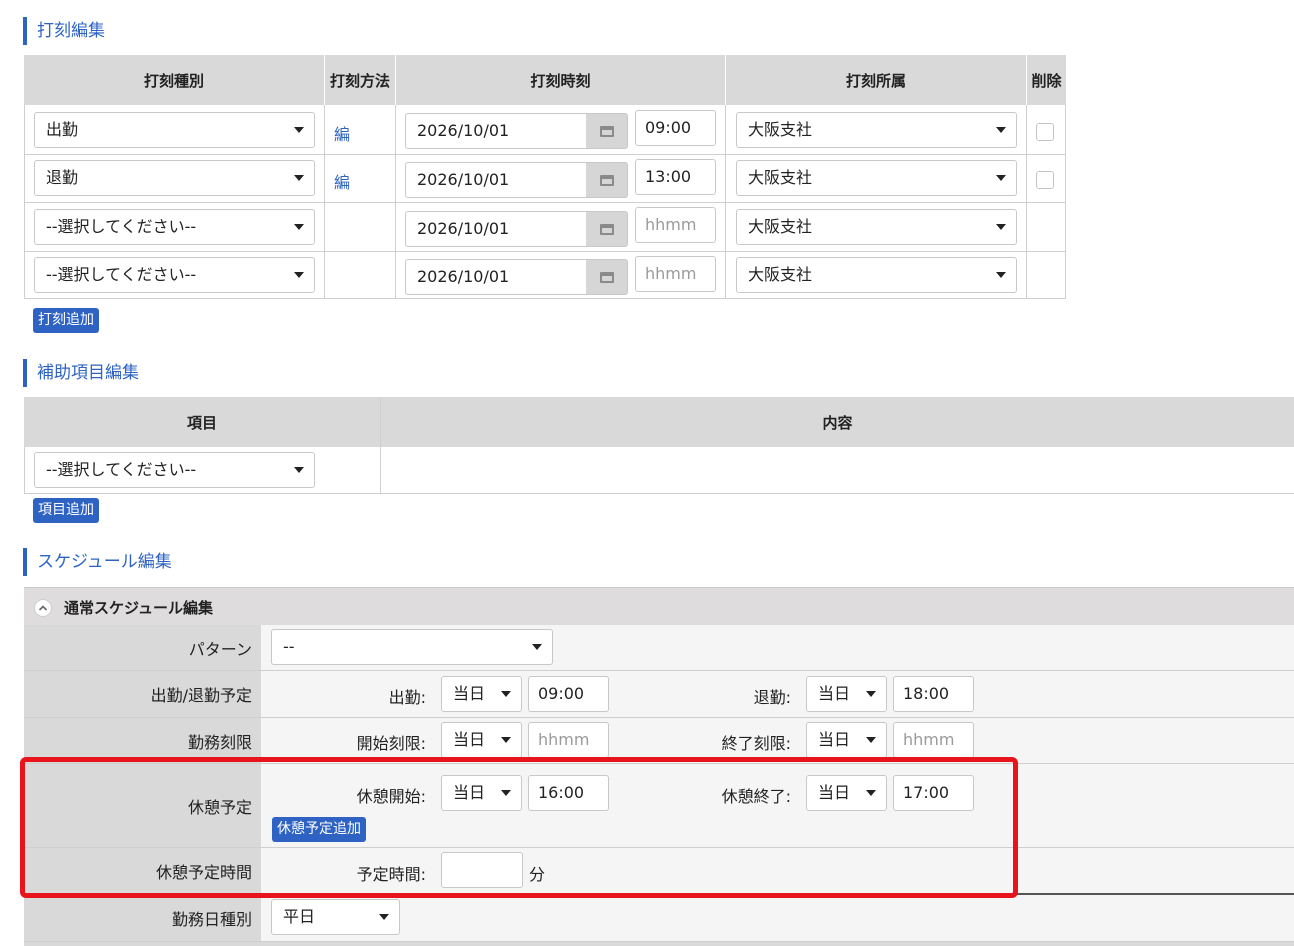  What do you see at coordinates (933, 740) in the screenshot?
I see `limit-end-time-input: hhmm` at bounding box center [933, 740].